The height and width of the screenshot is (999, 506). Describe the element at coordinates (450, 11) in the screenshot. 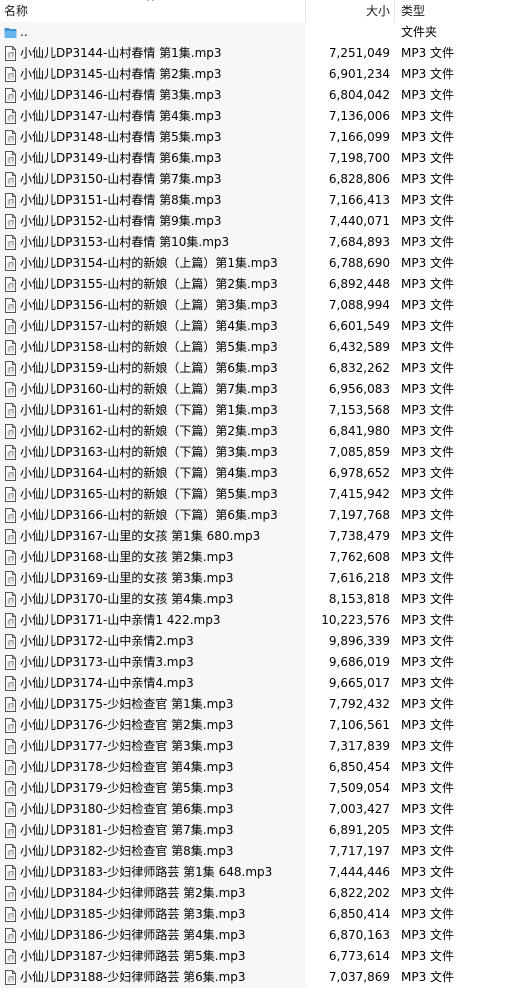

I see `column-header-type: 类型` at that location.